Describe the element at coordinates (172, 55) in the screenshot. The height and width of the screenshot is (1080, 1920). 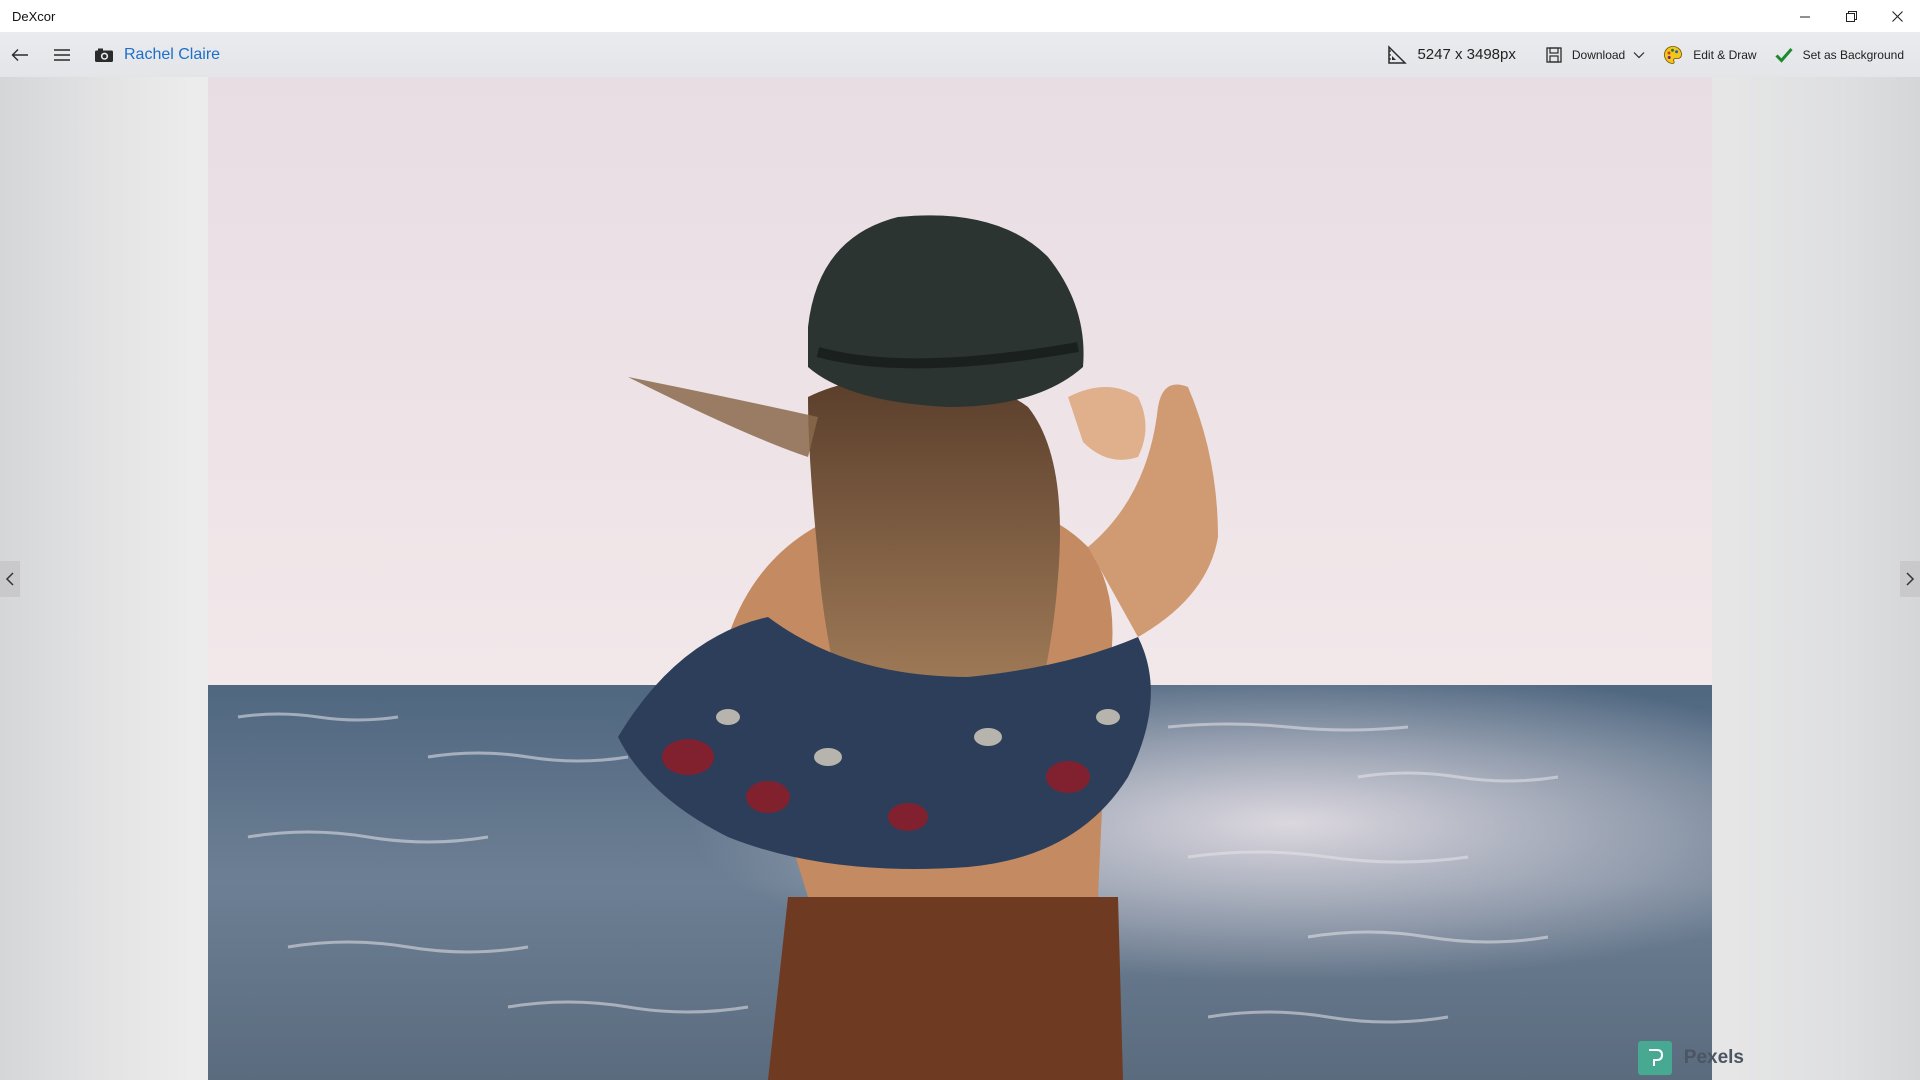
I see `photographer-name: Rachel Claire` at that location.